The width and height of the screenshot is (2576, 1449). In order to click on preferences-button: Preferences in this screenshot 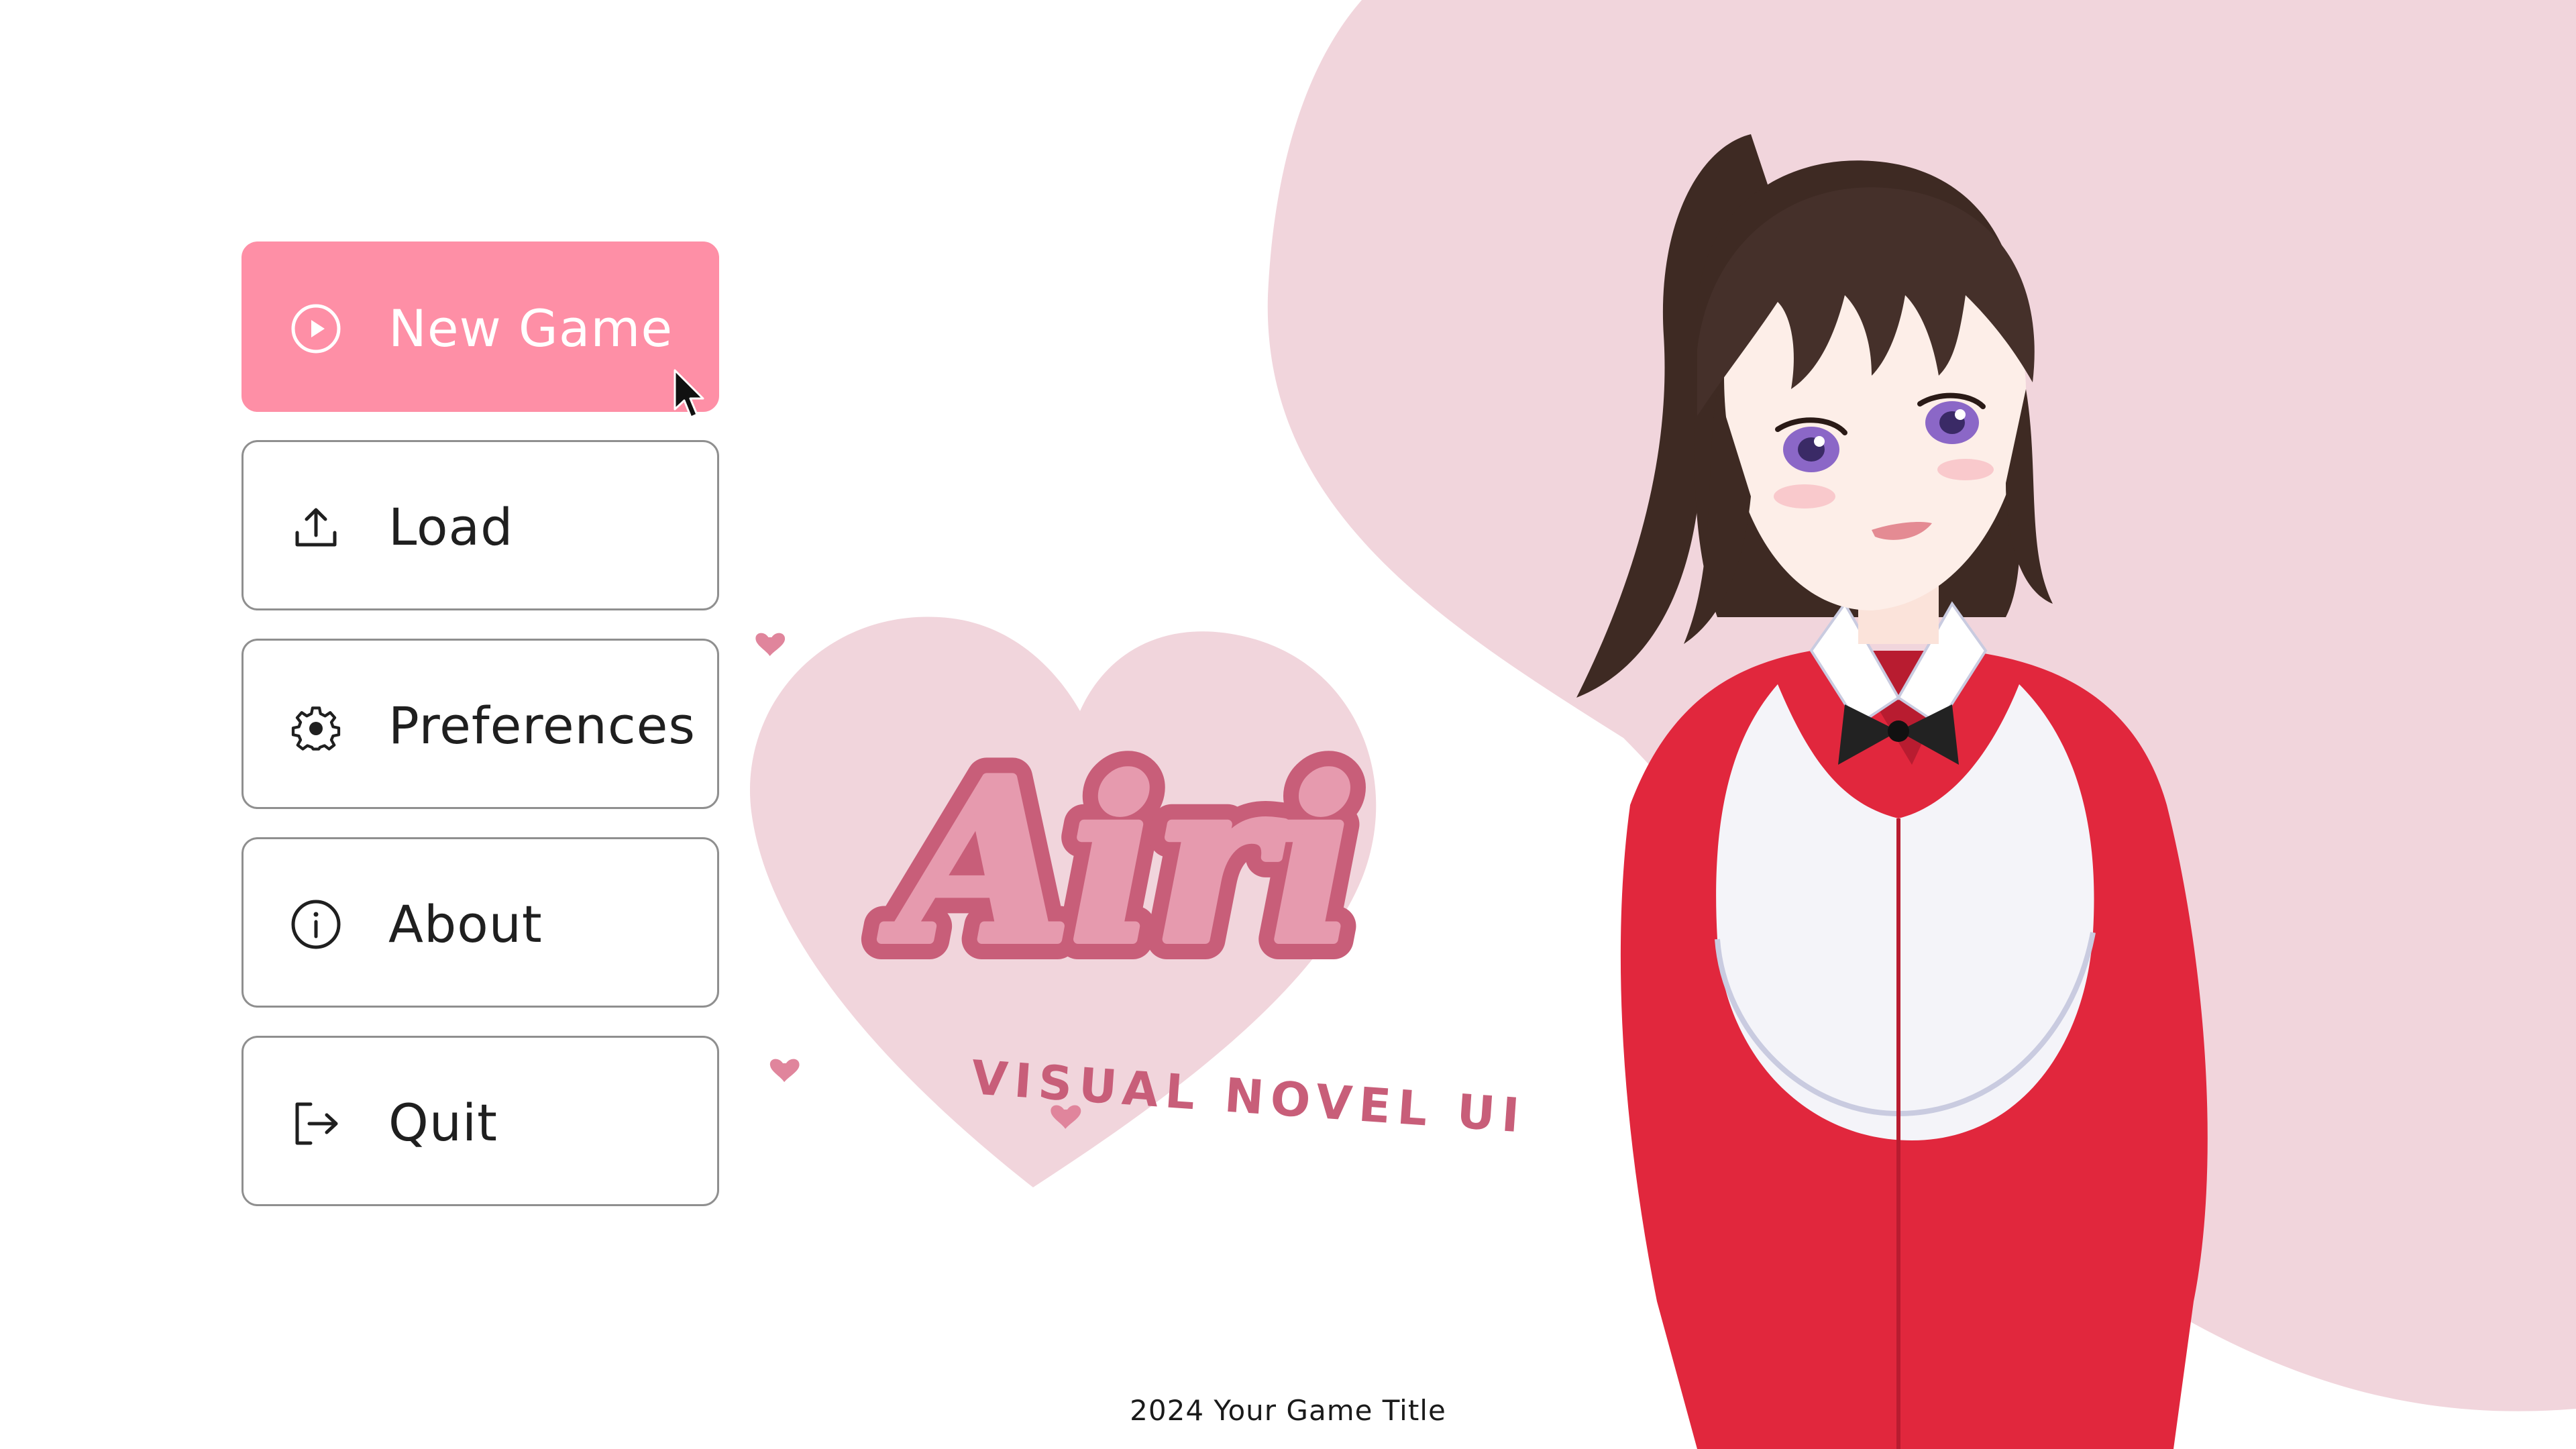, I will do `click(480, 724)`.